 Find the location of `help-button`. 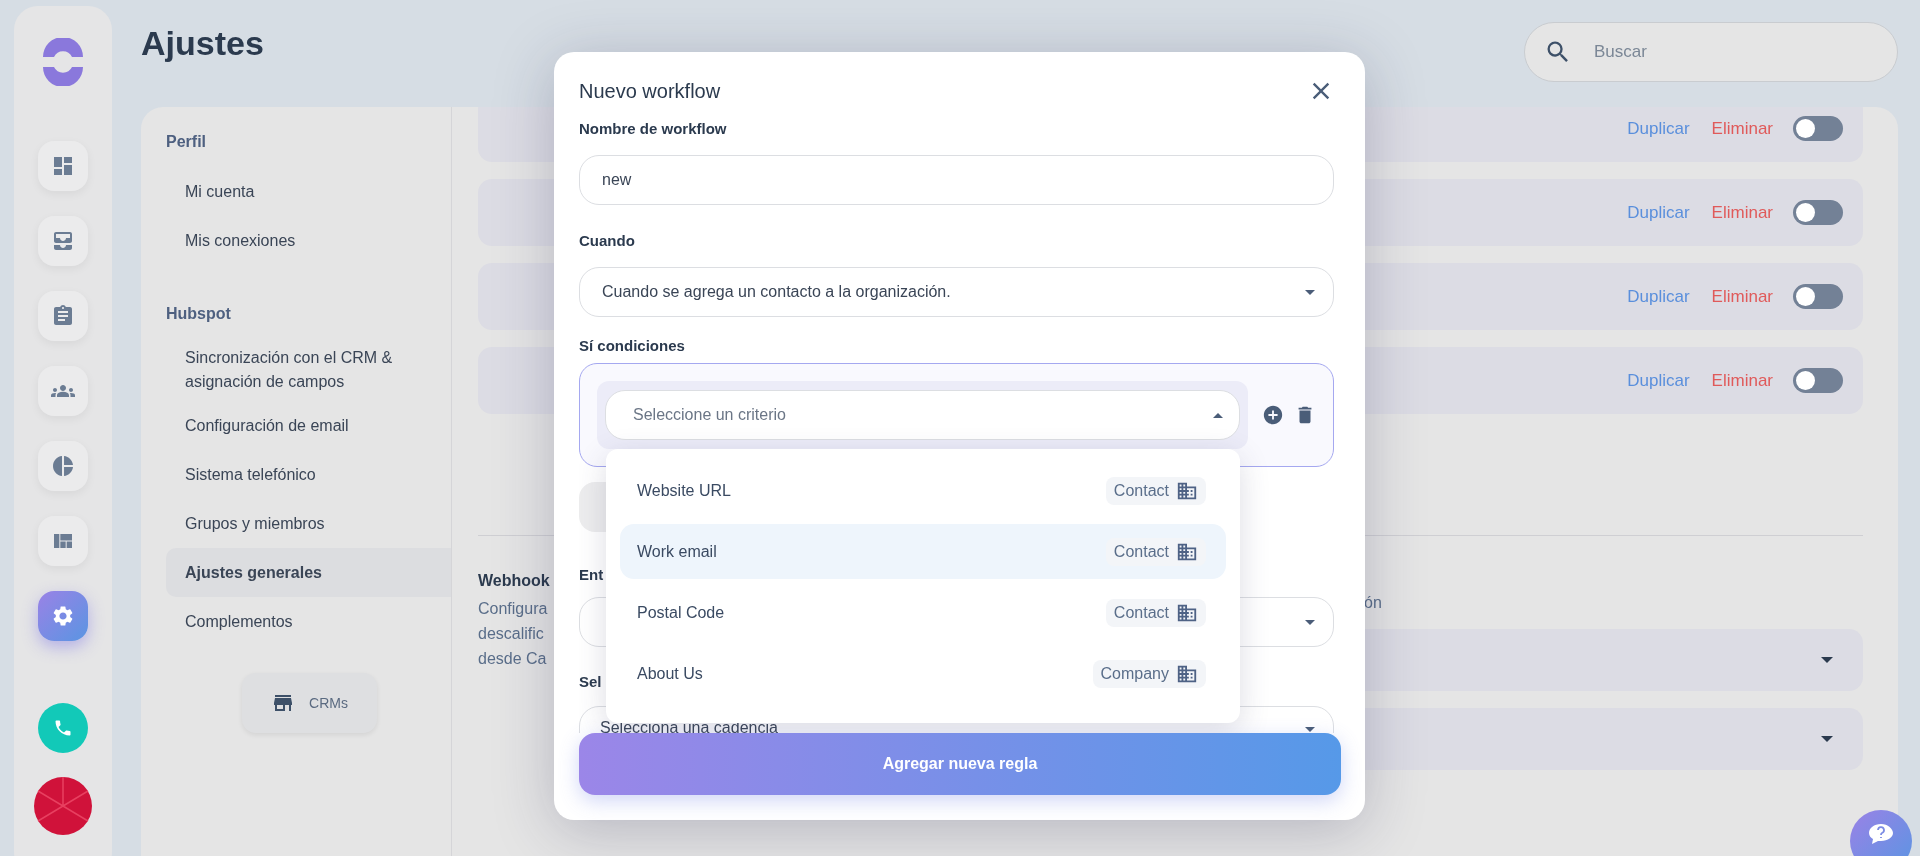

help-button is located at coordinates (1881, 833).